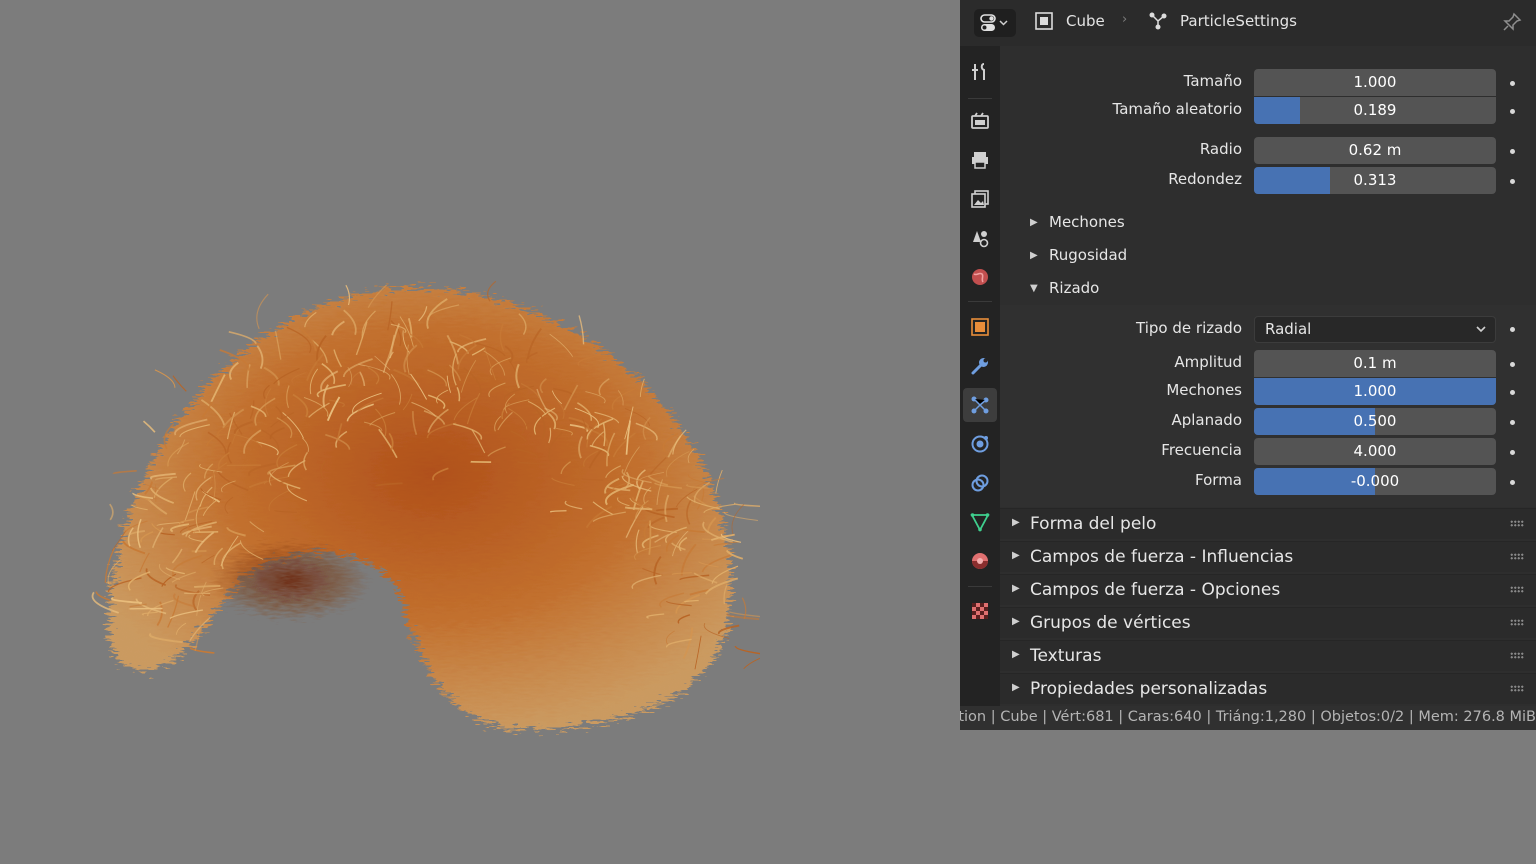 The width and height of the screenshot is (1536, 864). I want to click on amplitud-field: 0.1 m, so click(1375, 363).